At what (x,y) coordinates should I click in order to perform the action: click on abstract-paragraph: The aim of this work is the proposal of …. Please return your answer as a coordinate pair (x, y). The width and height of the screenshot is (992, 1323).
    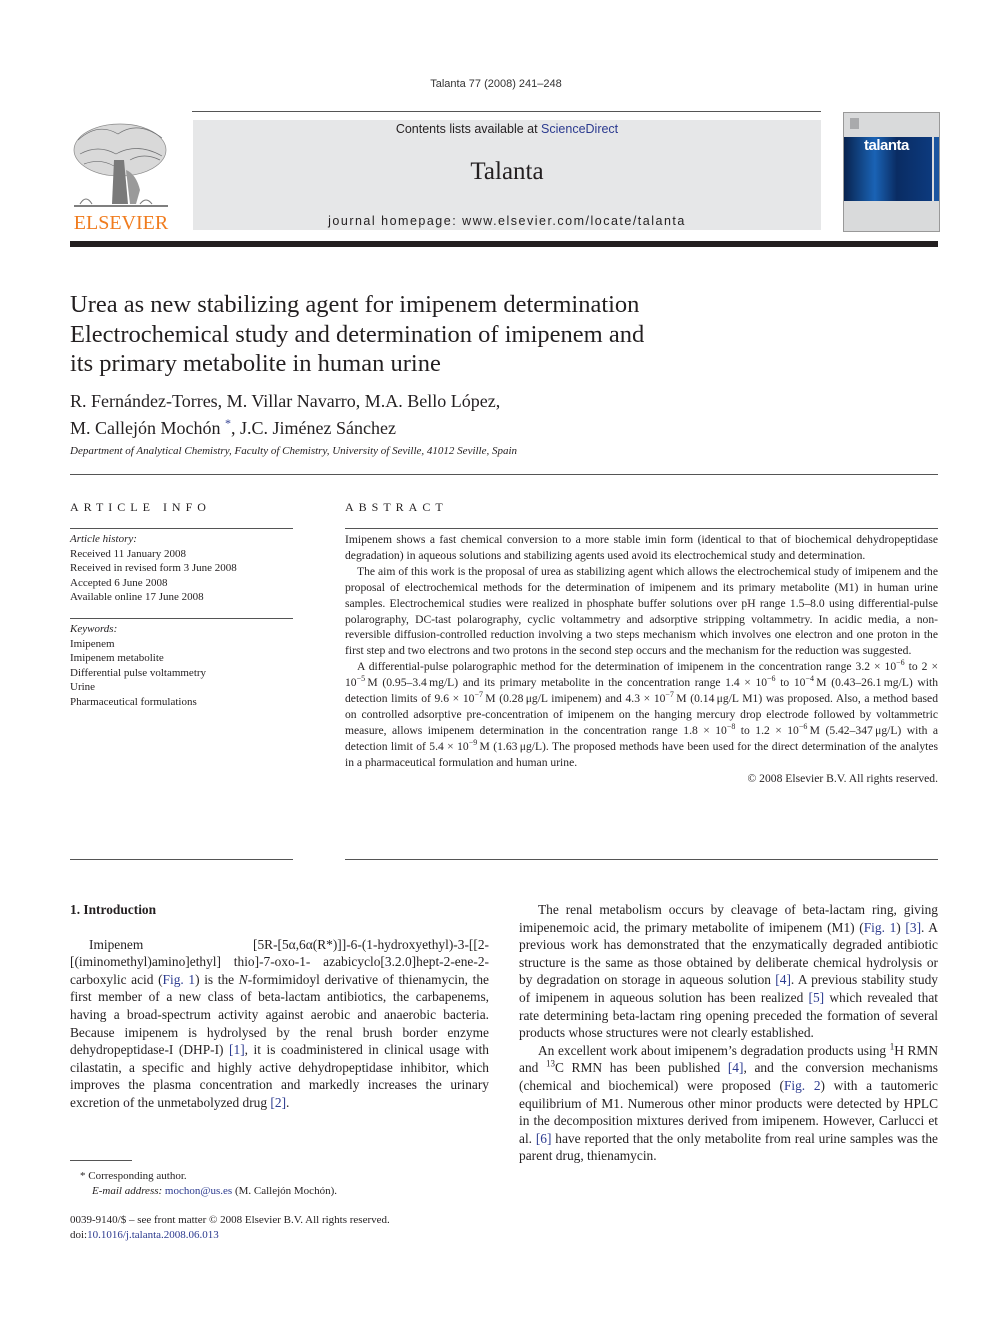
    Looking at the image, I should click on (641, 611).